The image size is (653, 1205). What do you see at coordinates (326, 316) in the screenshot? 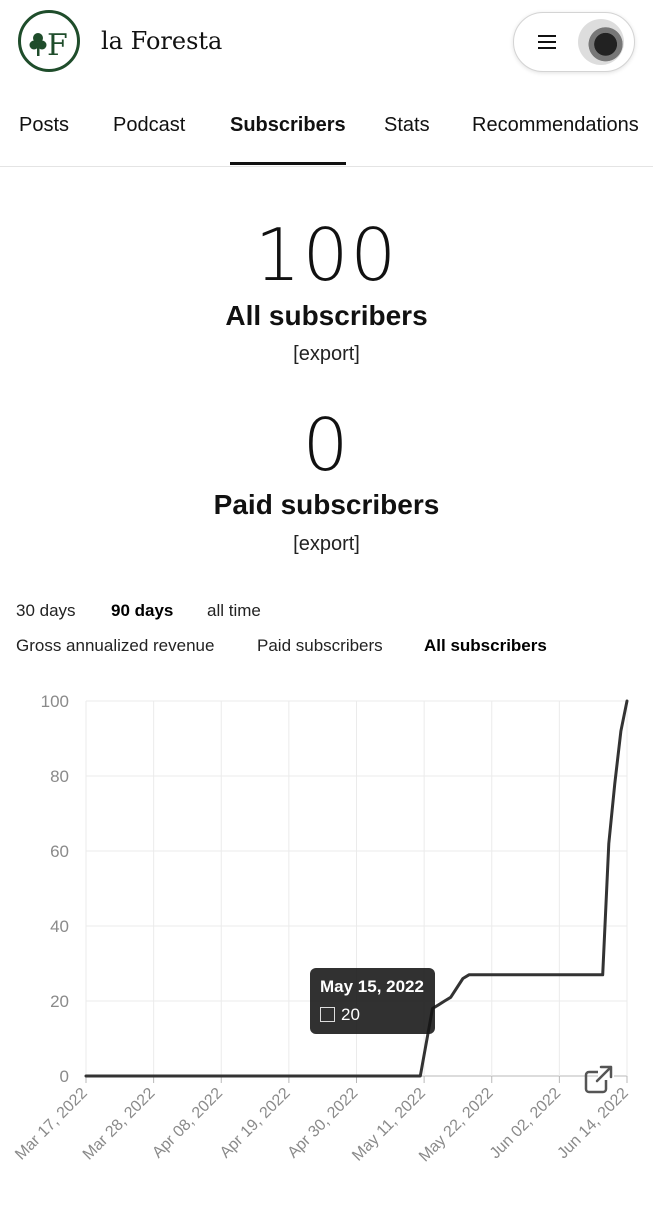
I see `all-subscribers-label: All subscribers` at bounding box center [326, 316].